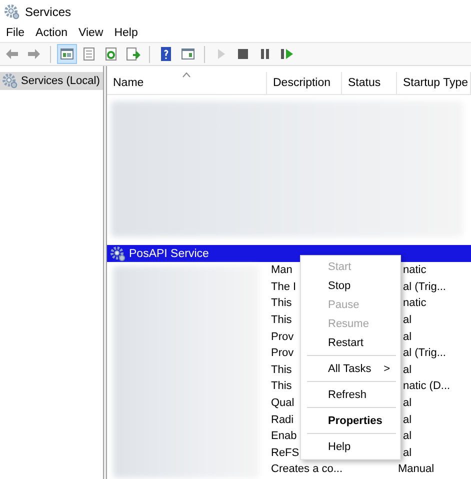 The width and height of the screenshot is (471, 479). Describe the element at coordinates (133, 54) in the screenshot. I see `export-icon` at that location.